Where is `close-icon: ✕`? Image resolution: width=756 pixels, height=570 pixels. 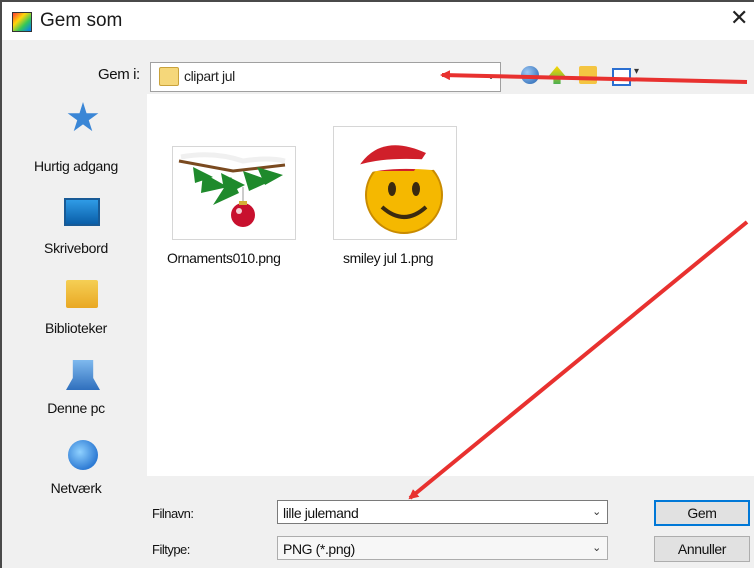
close-icon: ✕ is located at coordinates (739, 18).